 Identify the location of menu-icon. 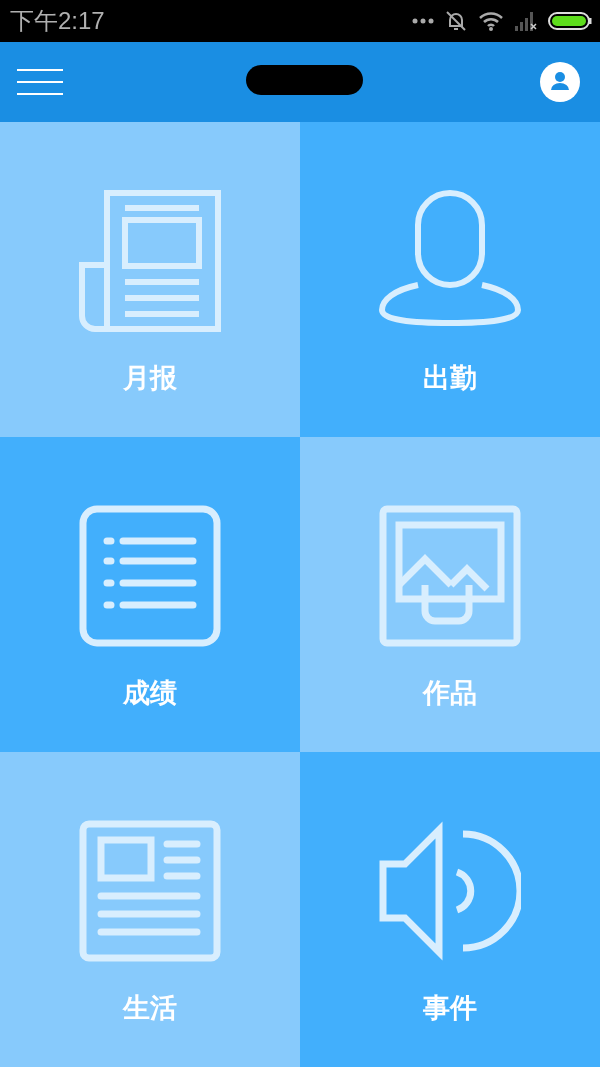
(40, 82).